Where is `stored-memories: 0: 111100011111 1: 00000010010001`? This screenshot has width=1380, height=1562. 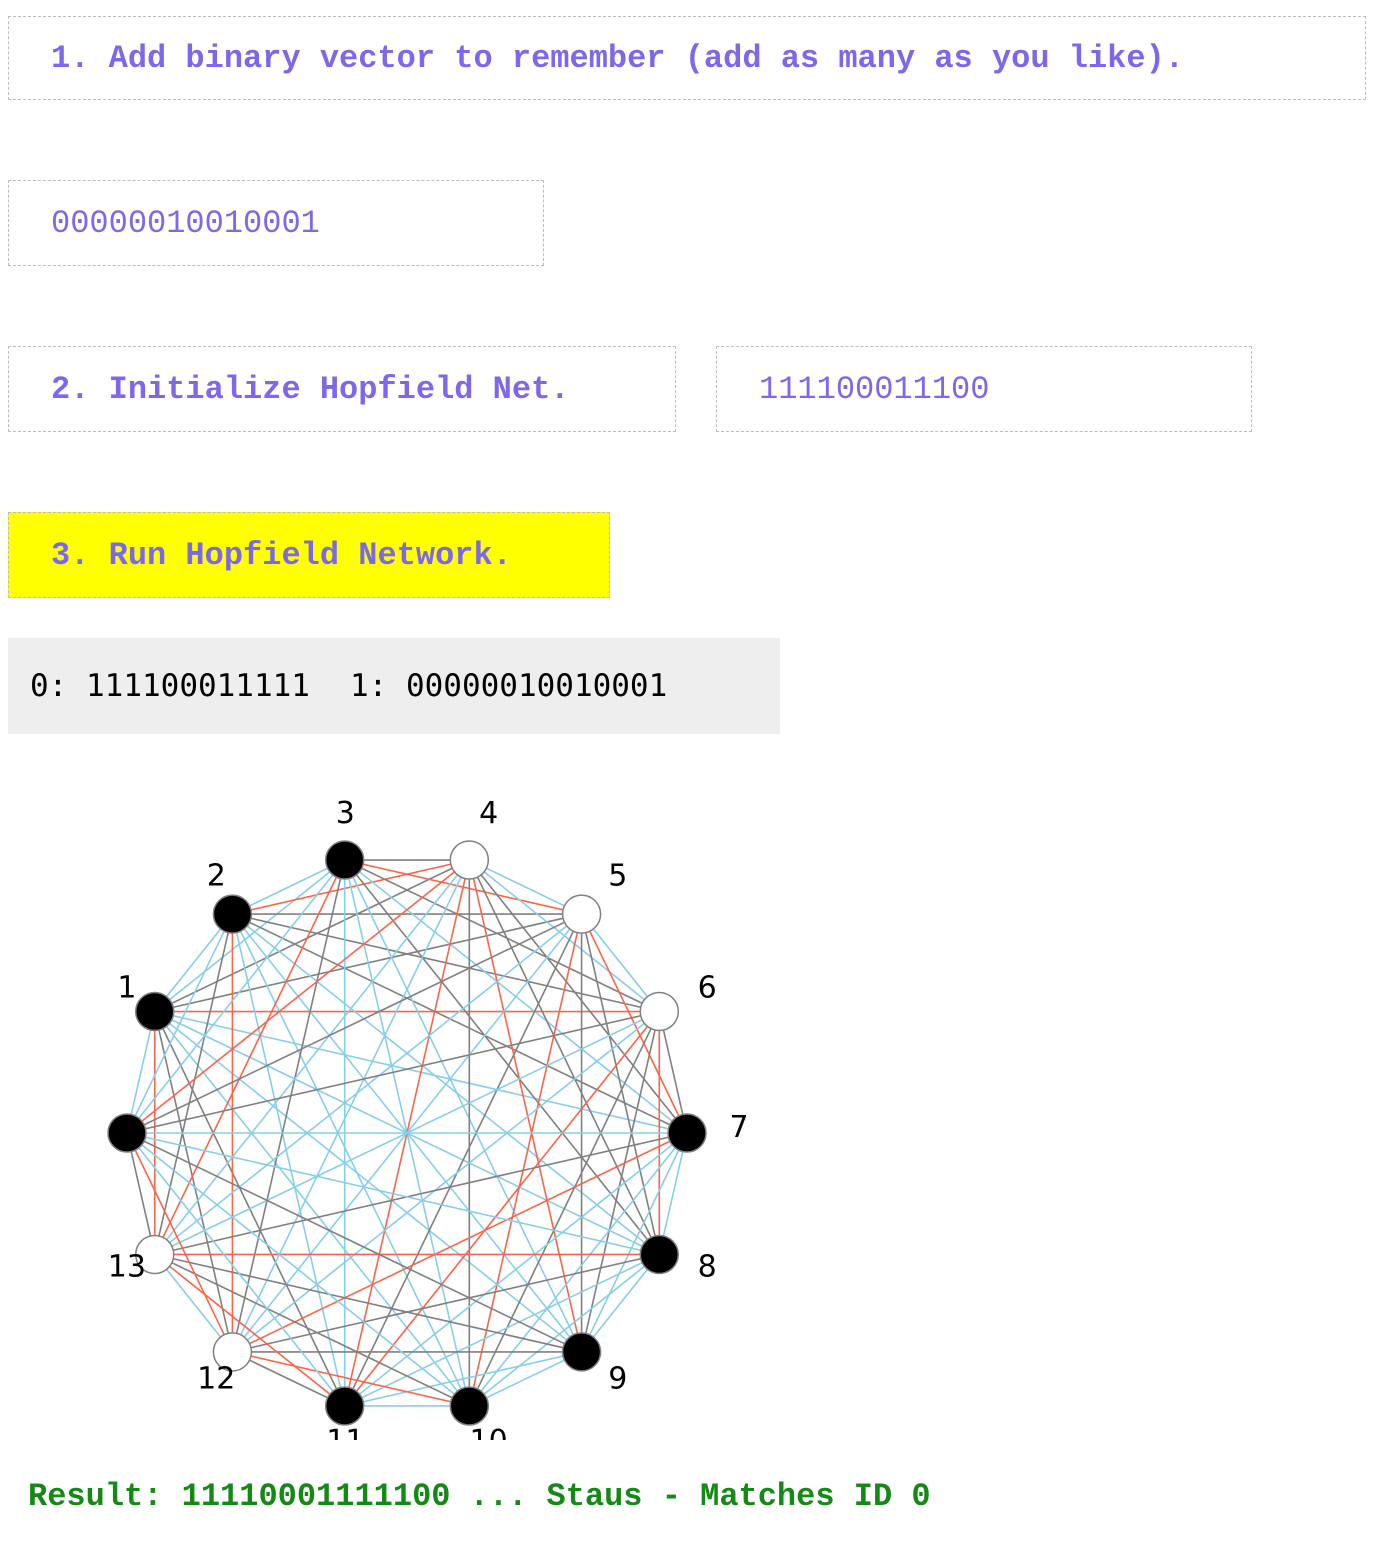
stored-memories: 0: 111100011111 1: 00000010010001 is located at coordinates (394, 686).